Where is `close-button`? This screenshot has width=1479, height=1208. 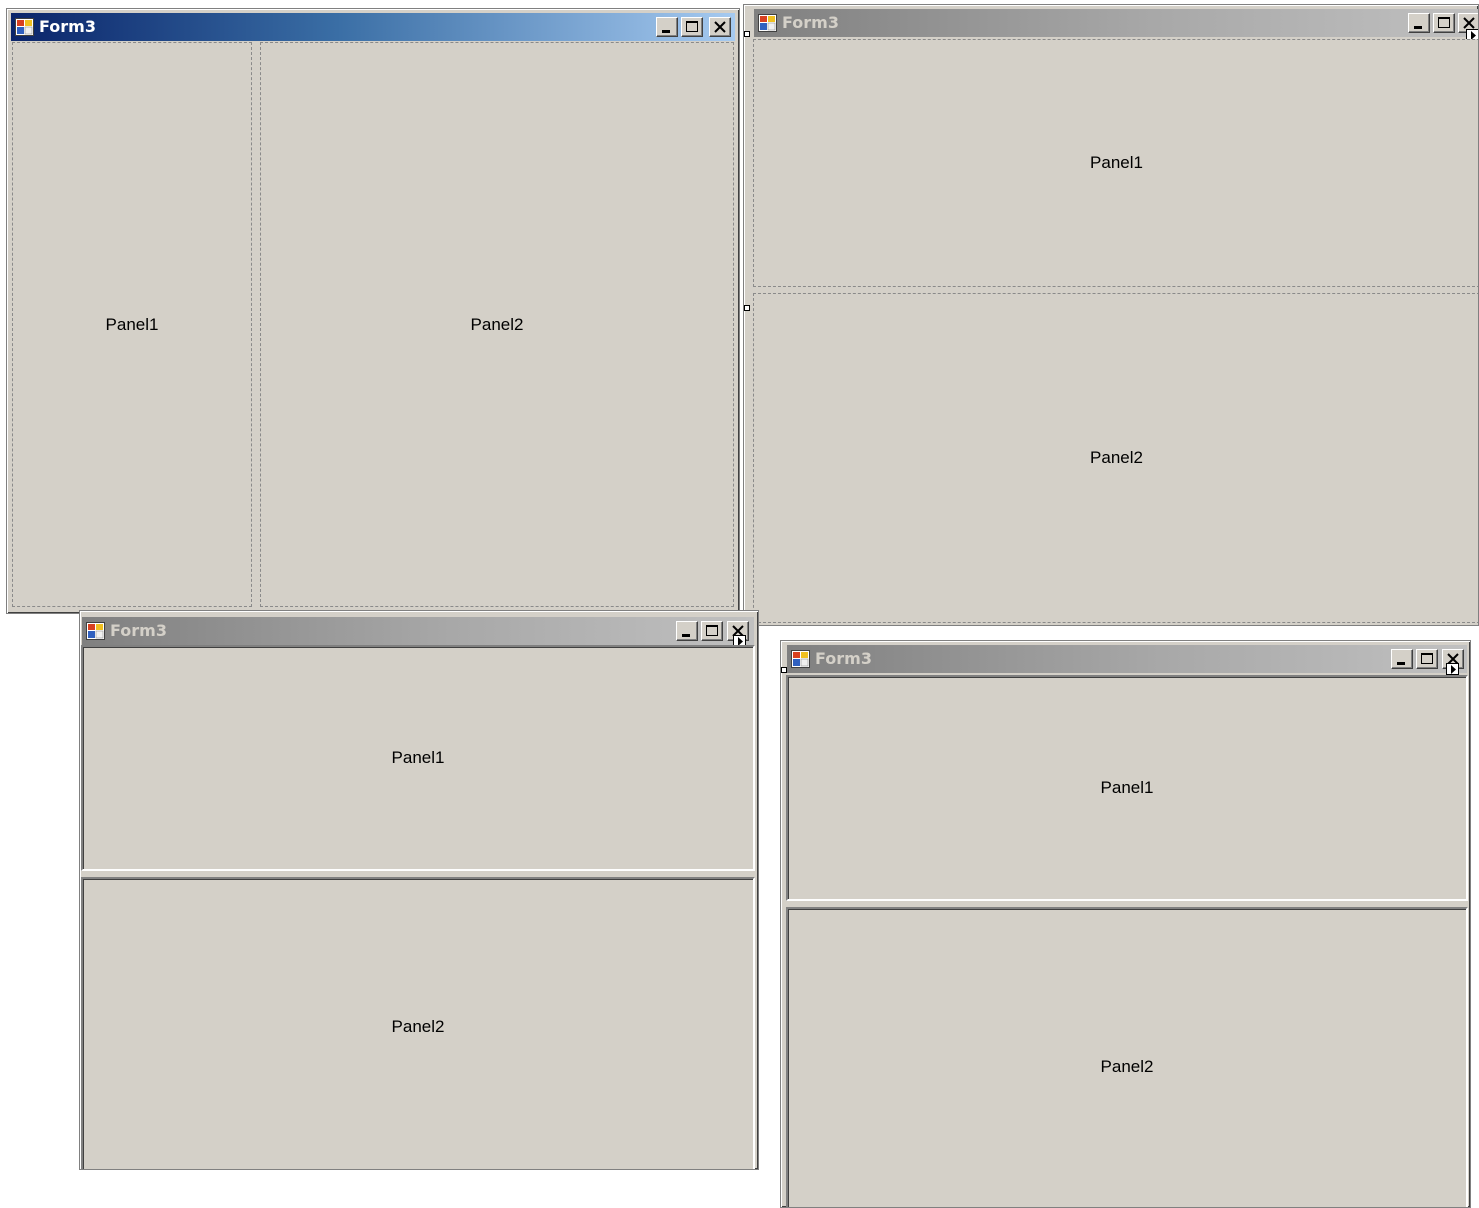 close-button is located at coordinates (720, 27).